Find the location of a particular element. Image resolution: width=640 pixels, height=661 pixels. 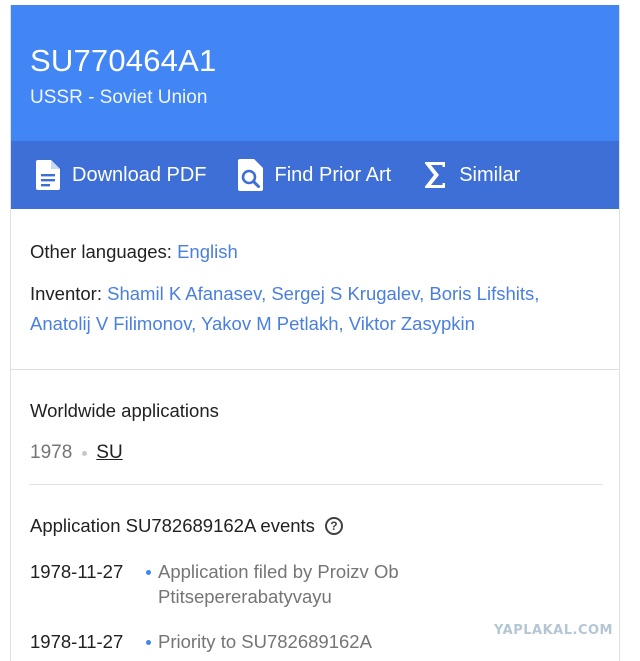

download-pdf-button: Download PDF is located at coordinates (120, 175).